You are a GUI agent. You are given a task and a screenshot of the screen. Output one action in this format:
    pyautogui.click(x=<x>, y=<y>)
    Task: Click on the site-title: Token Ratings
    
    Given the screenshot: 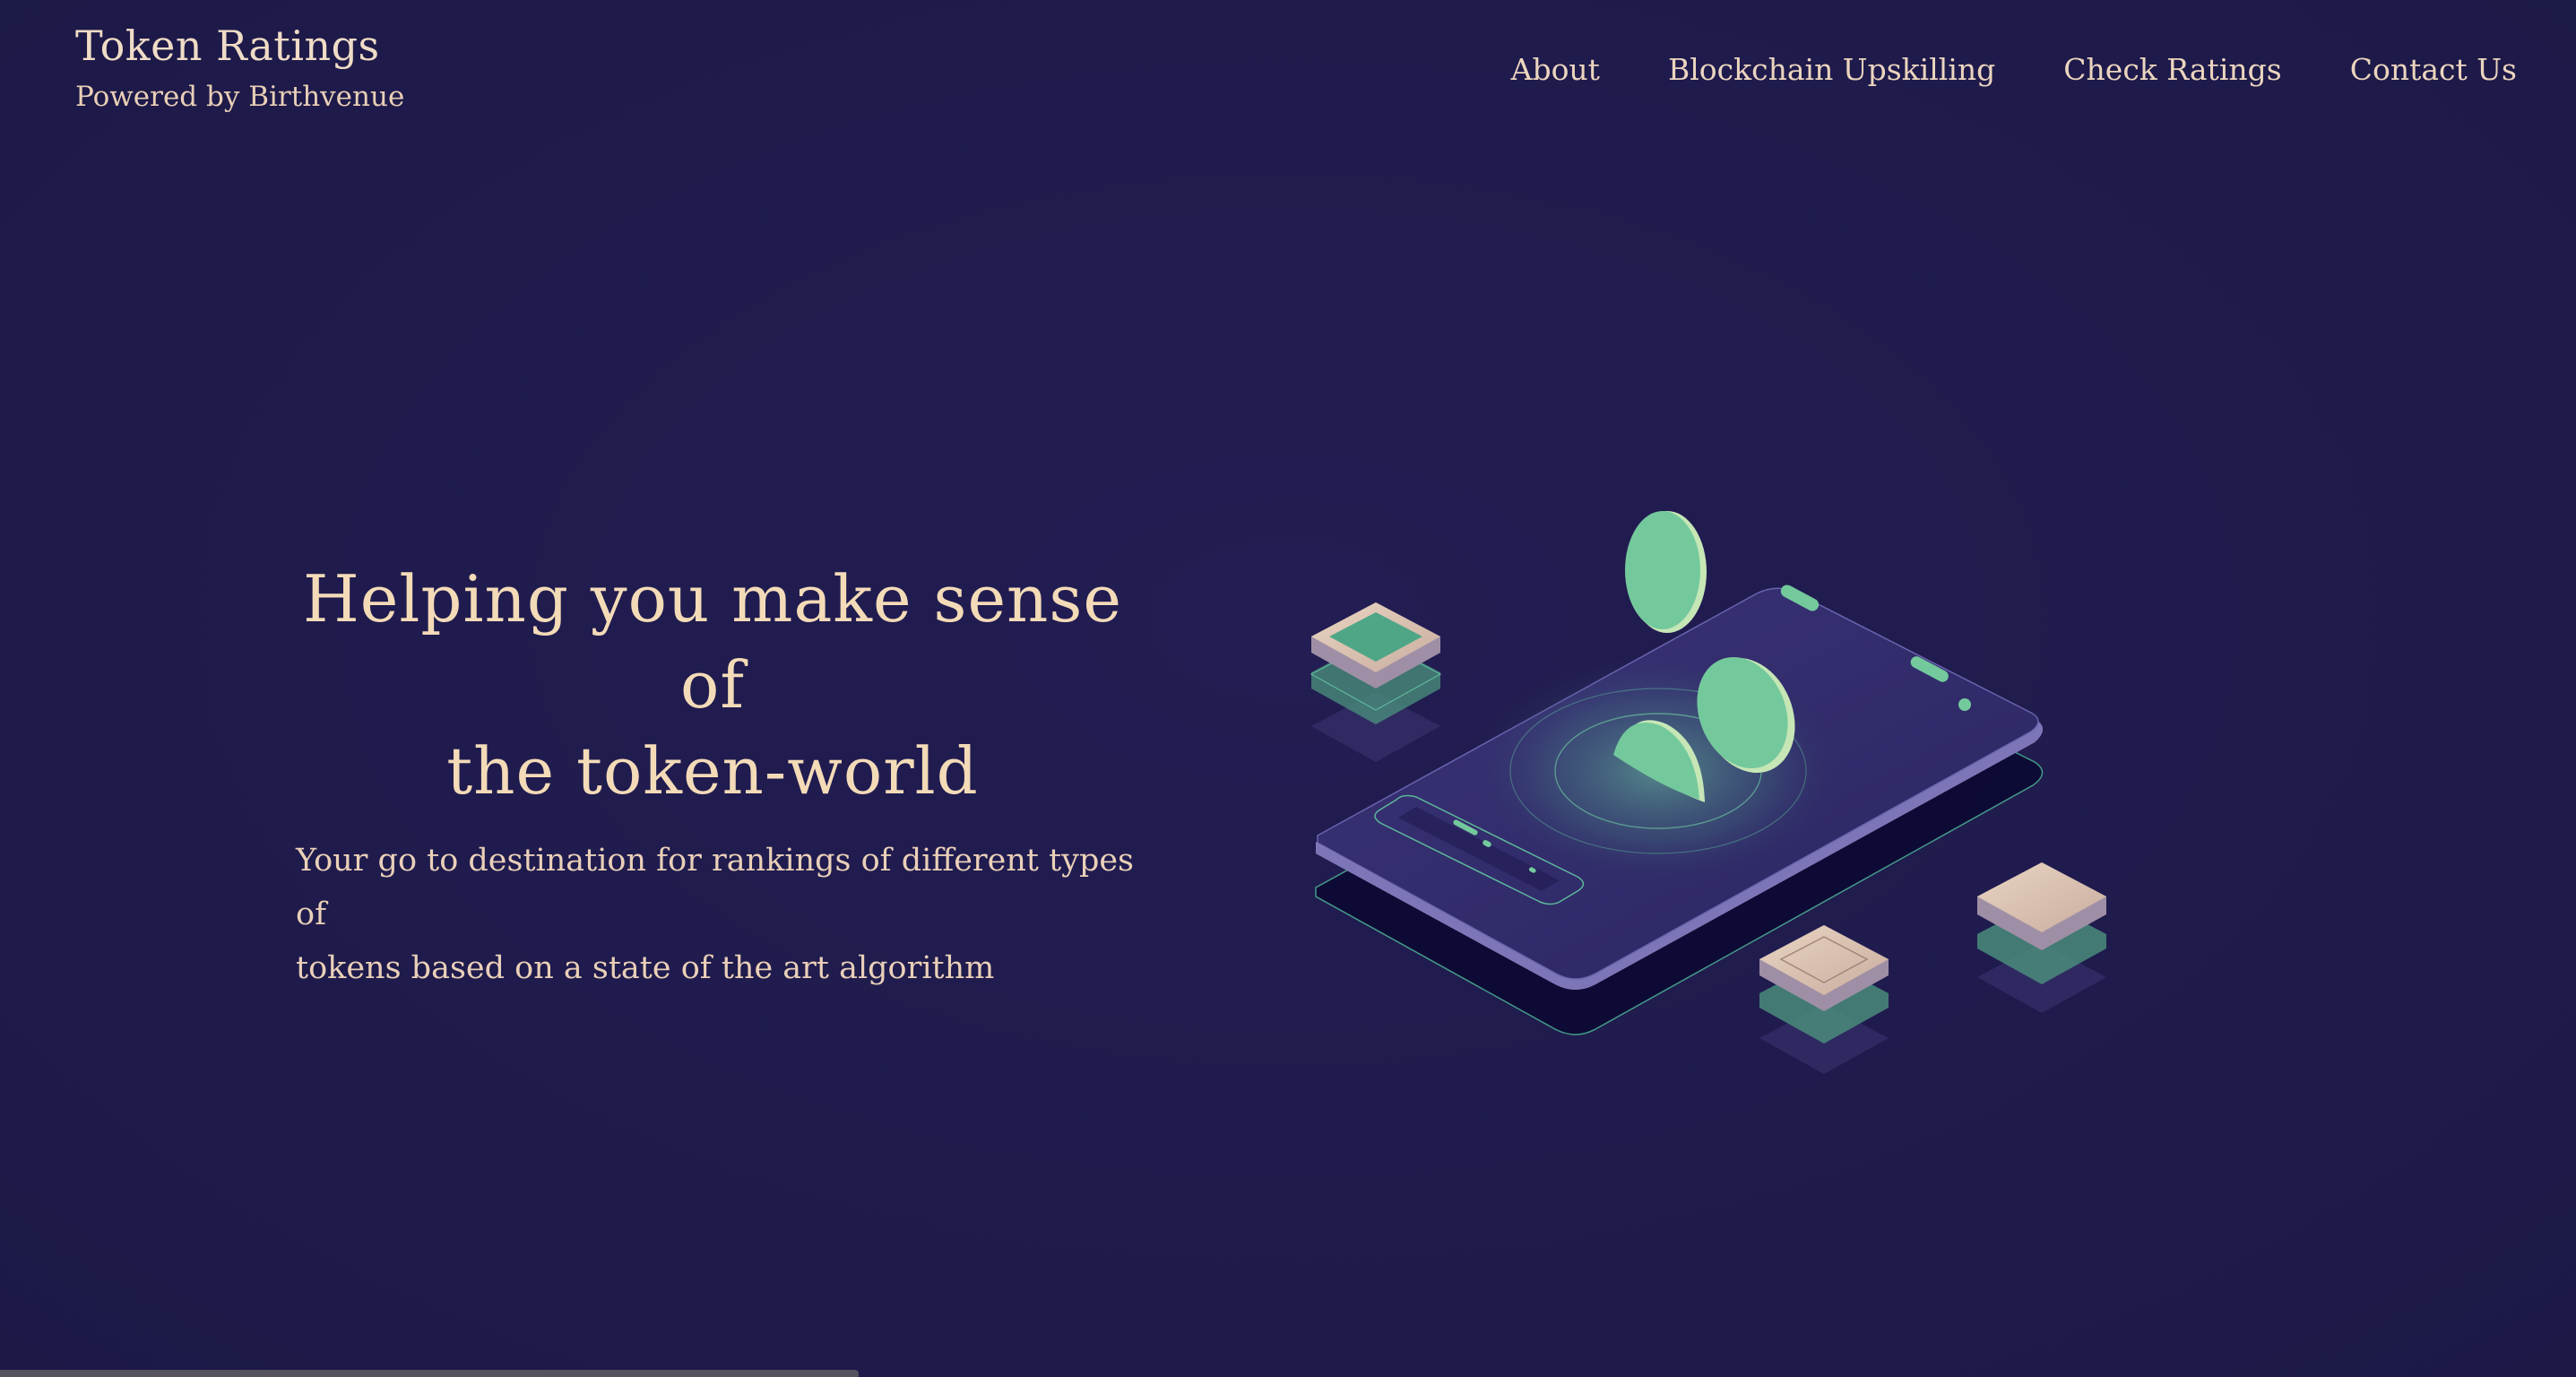 What is the action you would take?
    pyautogui.click(x=239, y=46)
    